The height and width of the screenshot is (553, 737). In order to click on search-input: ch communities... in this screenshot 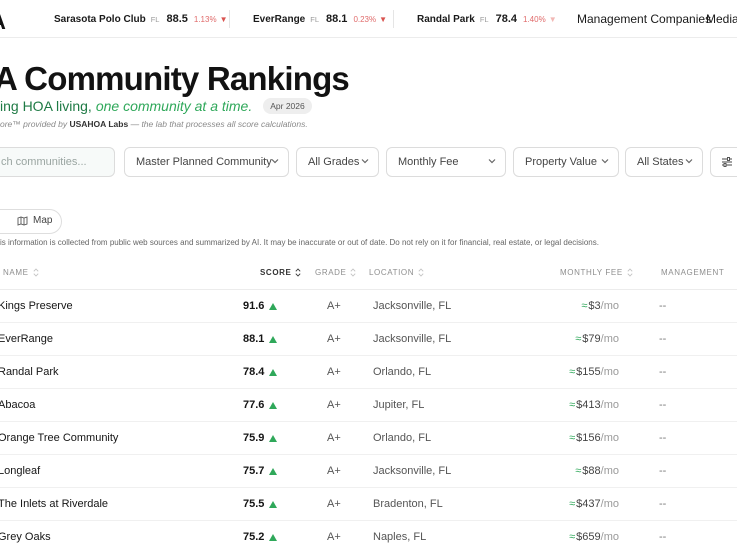, I will do `click(57, 162)`.